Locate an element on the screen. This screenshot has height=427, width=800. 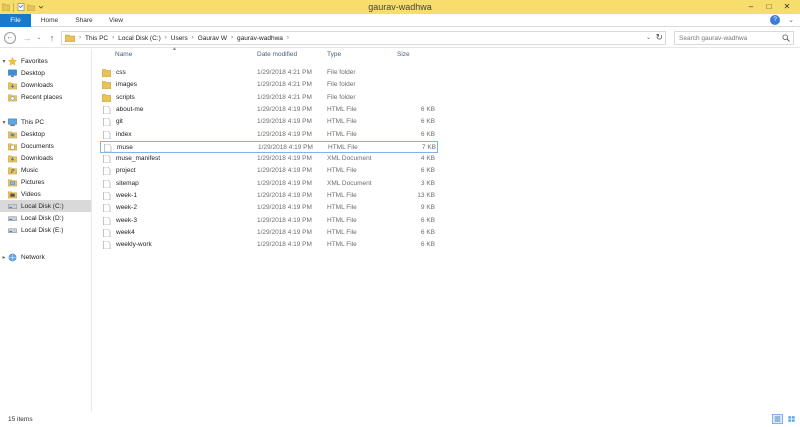
tab-home: Home is located at coordinates (49, 20).